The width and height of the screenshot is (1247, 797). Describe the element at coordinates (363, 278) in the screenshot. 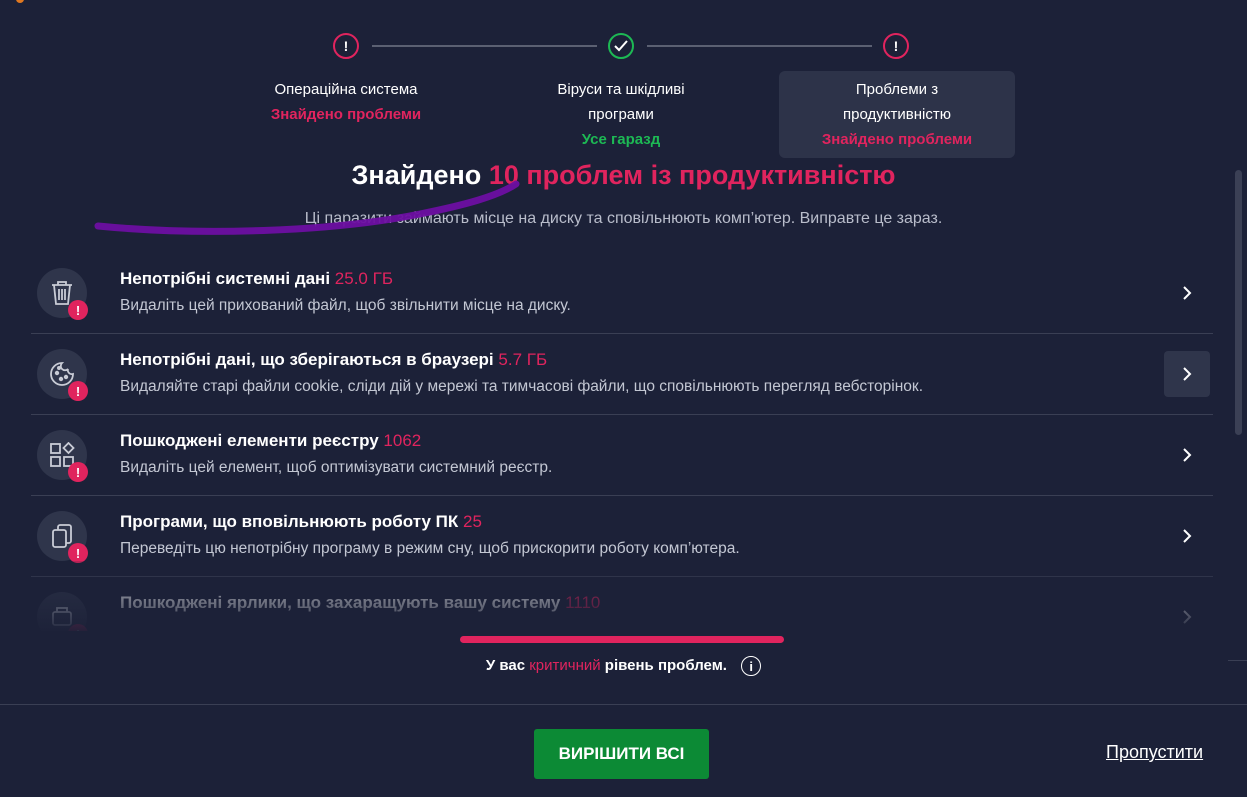

I see `issue-value: 25.0 ГБ` at that location.